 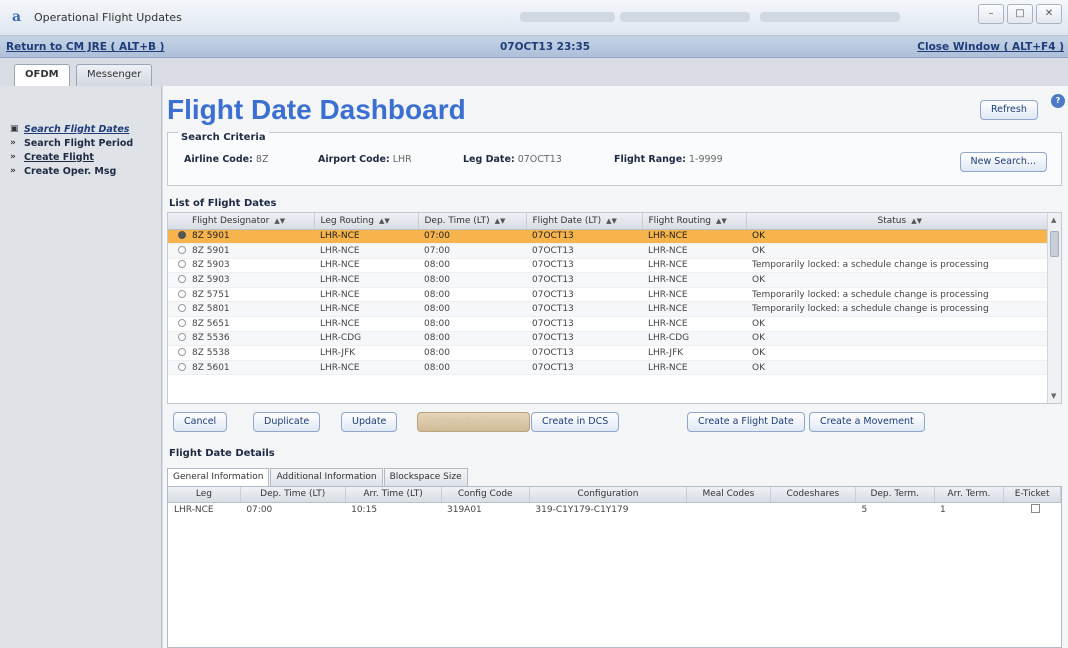 What do you see at coordinates (218, 477) in the screenshot?
I see `tab-general-information: General Information` at bounding box center [218, 477].